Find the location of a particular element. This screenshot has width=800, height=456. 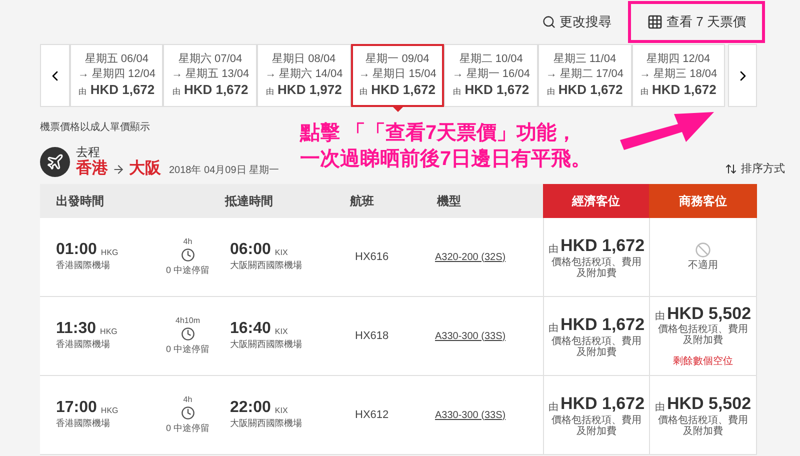

route-arrow-icon is located at coordinates (118, 169).